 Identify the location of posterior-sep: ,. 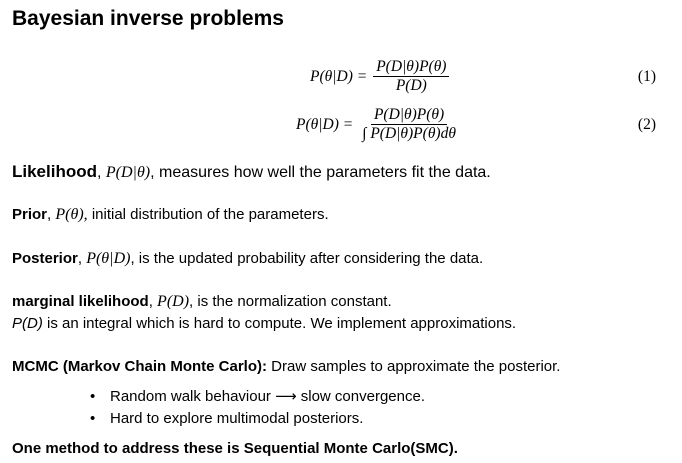
(82, 258).